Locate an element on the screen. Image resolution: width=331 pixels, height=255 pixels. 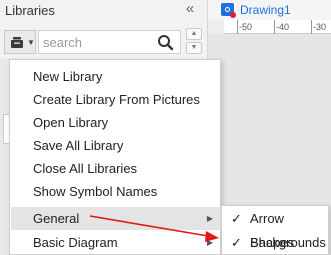
menu-item-label: Close All Libraries is located at coordinates (85, 168).